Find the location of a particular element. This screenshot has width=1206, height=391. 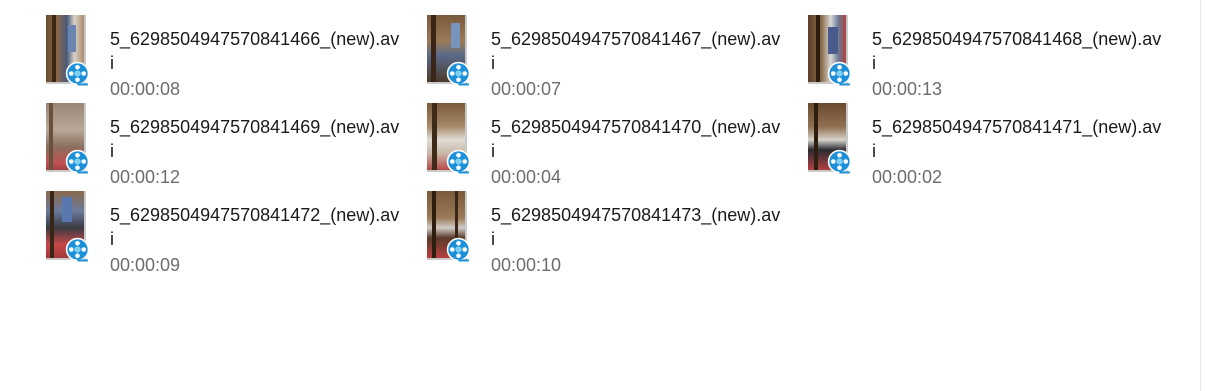

file-item: 5_6298504947570841471_(new).avi 00:00:02 is located at coordinates (988, 145).